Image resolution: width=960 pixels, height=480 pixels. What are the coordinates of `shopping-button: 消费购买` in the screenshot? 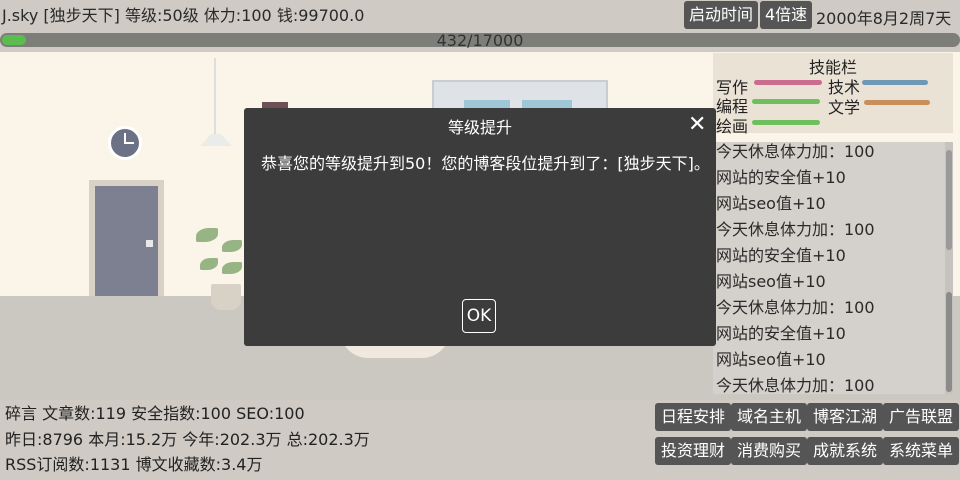 It's located at (769, 451).